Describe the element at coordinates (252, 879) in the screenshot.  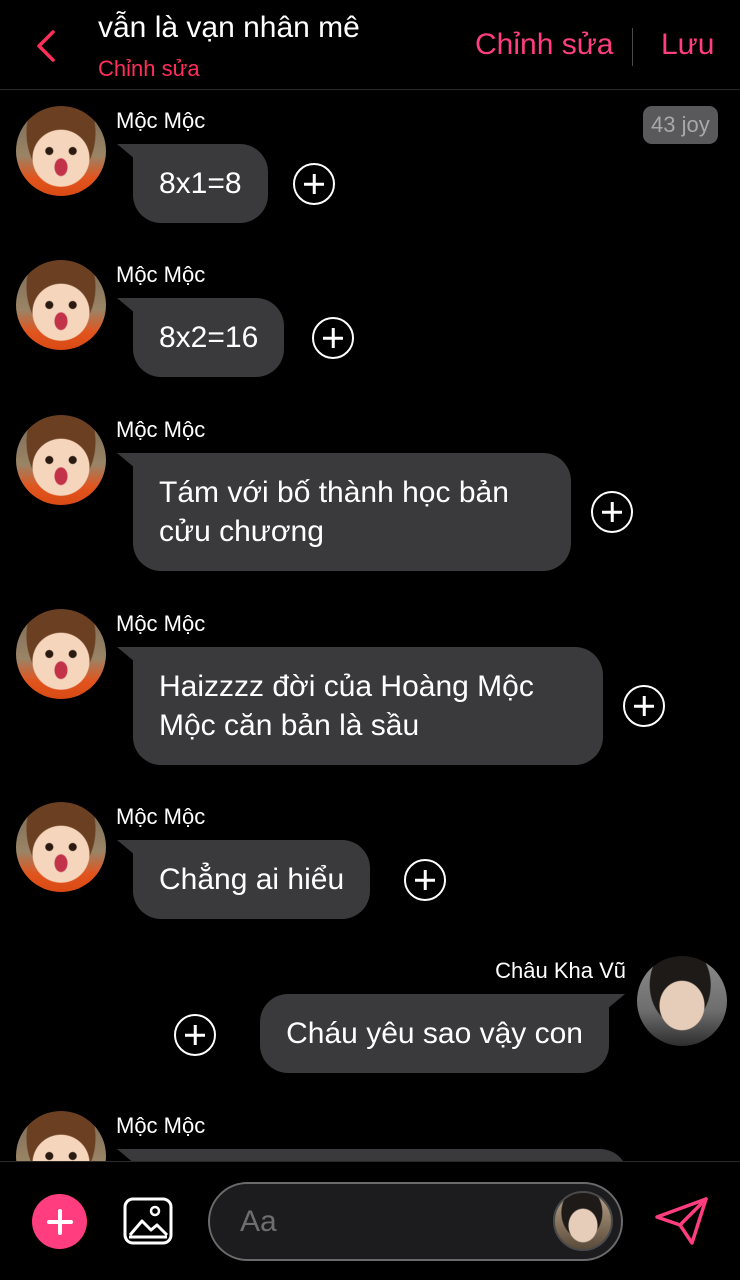
I see `message-text: Chẳng ai hiểu` at that location.